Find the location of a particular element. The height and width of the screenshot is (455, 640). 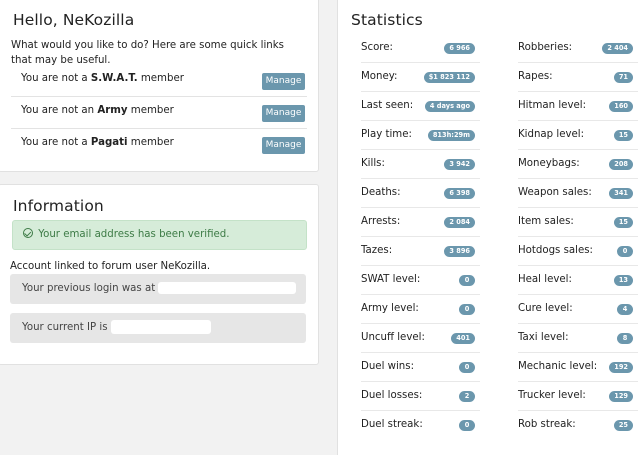

stat-label: Army level: is located at coordinates (390, 308).